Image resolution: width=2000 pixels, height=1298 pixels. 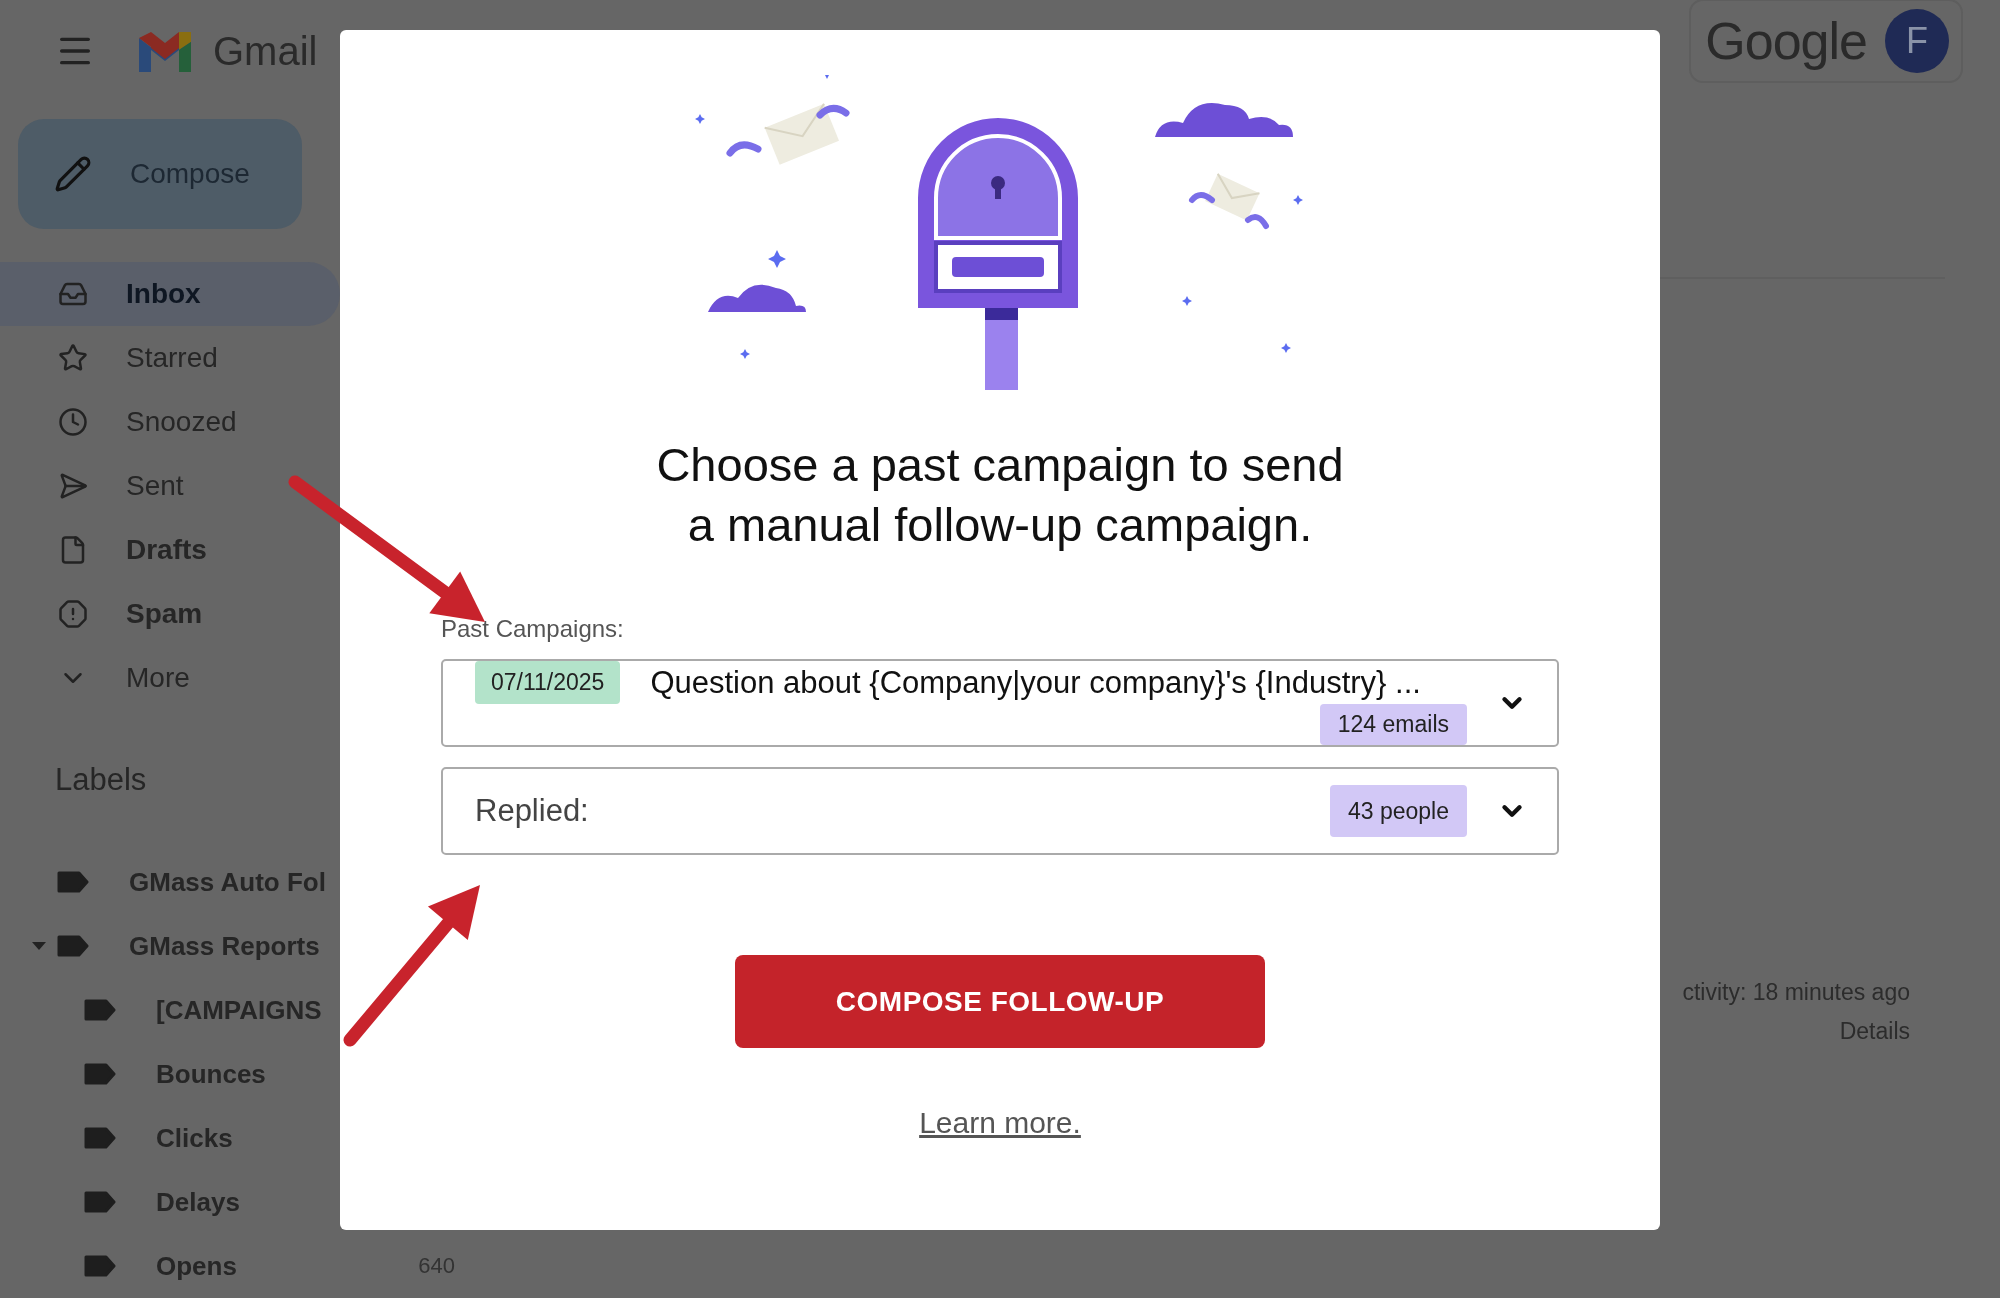 What do you see at coordinates (1000, 811) in the screenshot?
I see `recipient-filter-select: Replied: 43 people` at bounding box center [1000, 811].